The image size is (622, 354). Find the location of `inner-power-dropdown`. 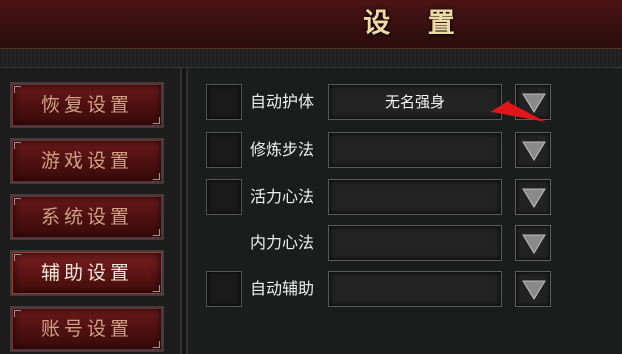

inner-power-dropdown is located at coordinates (533, 243).